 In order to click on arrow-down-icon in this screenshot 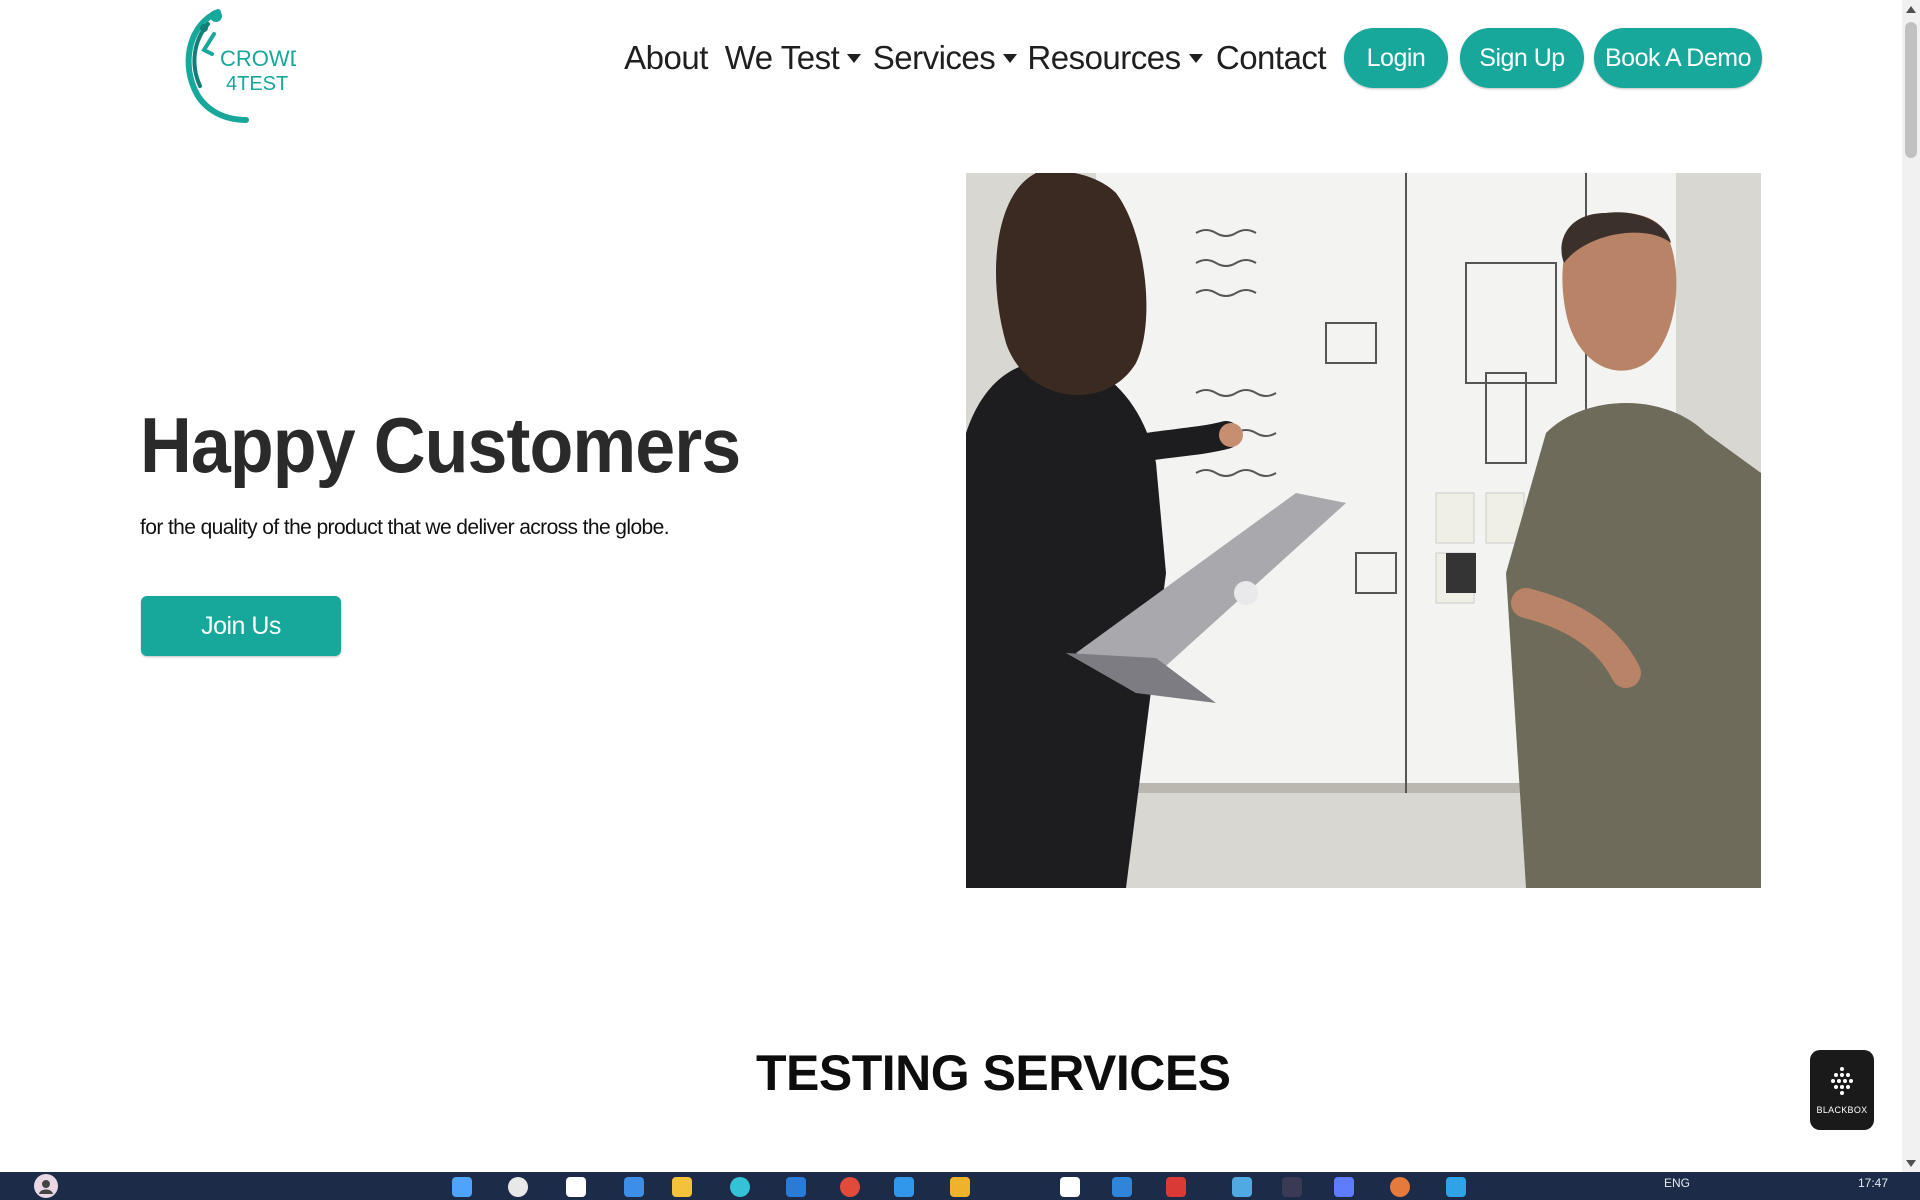, I will do `click(1911, 1163)`.